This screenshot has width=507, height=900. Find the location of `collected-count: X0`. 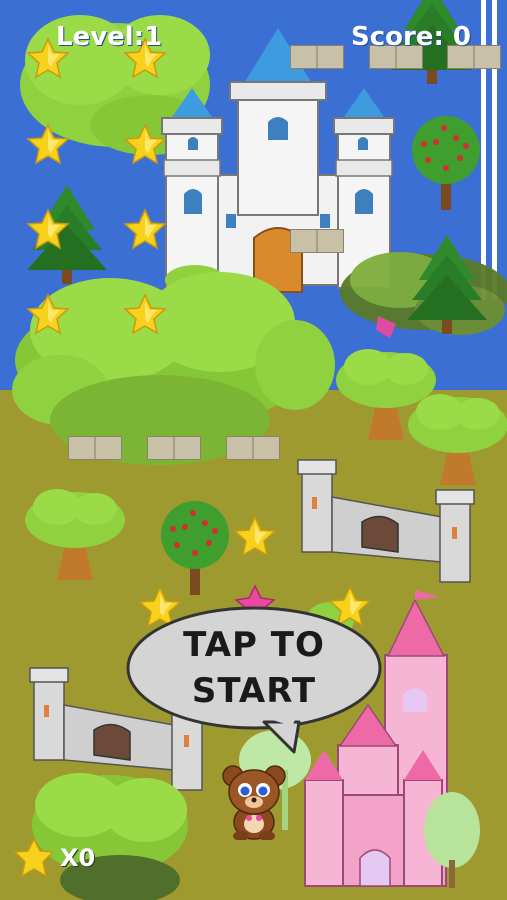

collected-count: X0 is located at coordinates (78, 858).